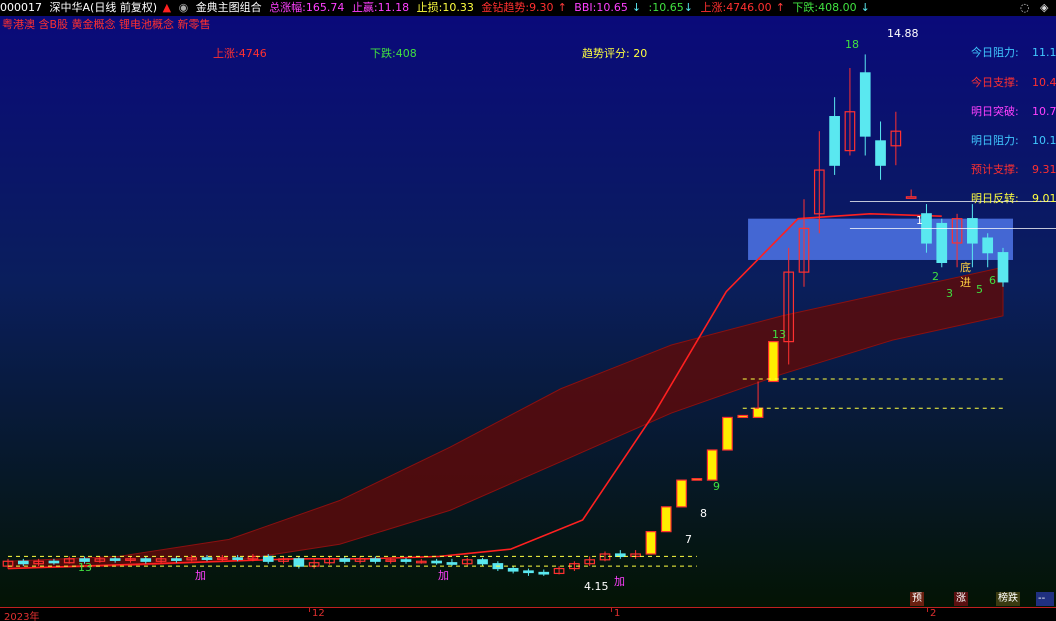  Describe the element at coordinates (22, 616) in the screenshot. I see `xaxis-year: 2023年` at that location.